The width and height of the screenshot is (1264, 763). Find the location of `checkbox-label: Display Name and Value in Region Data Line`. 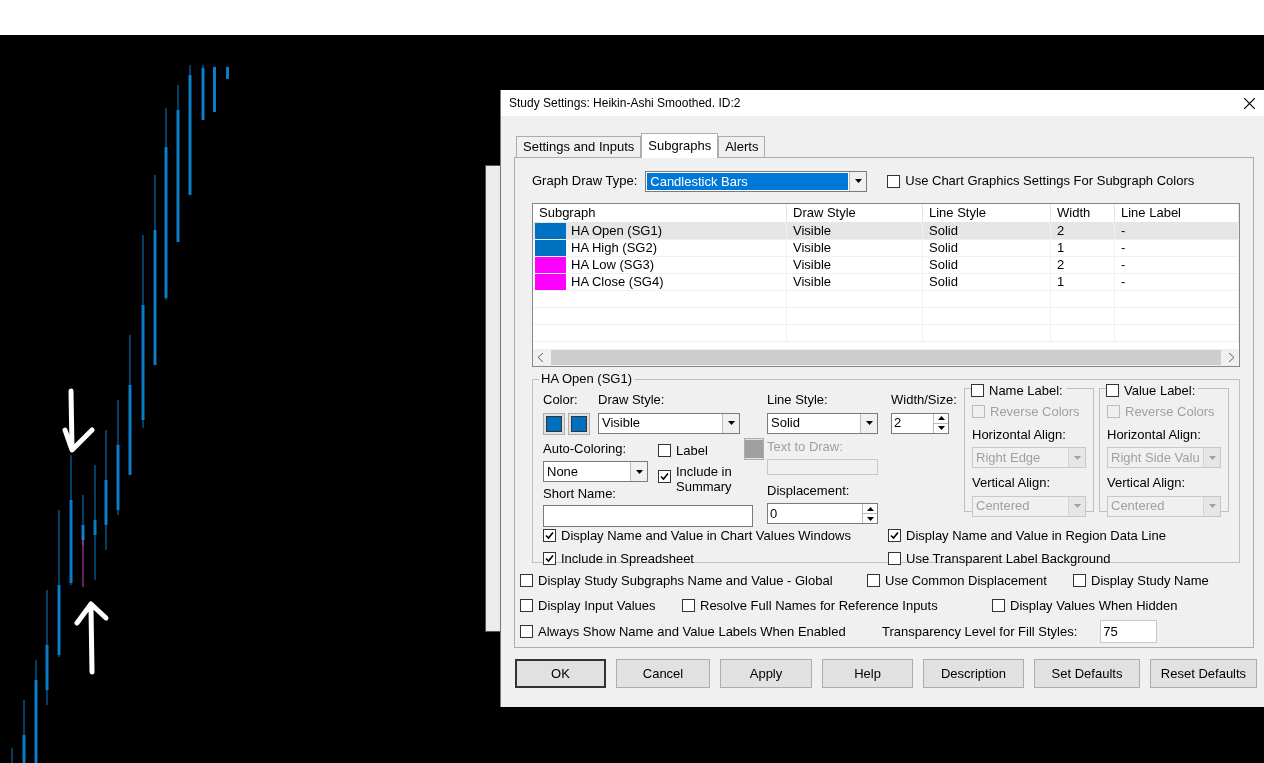

checkbox-label: Display Name and Value in Region Data Line is located at coordinates (1036, 536).